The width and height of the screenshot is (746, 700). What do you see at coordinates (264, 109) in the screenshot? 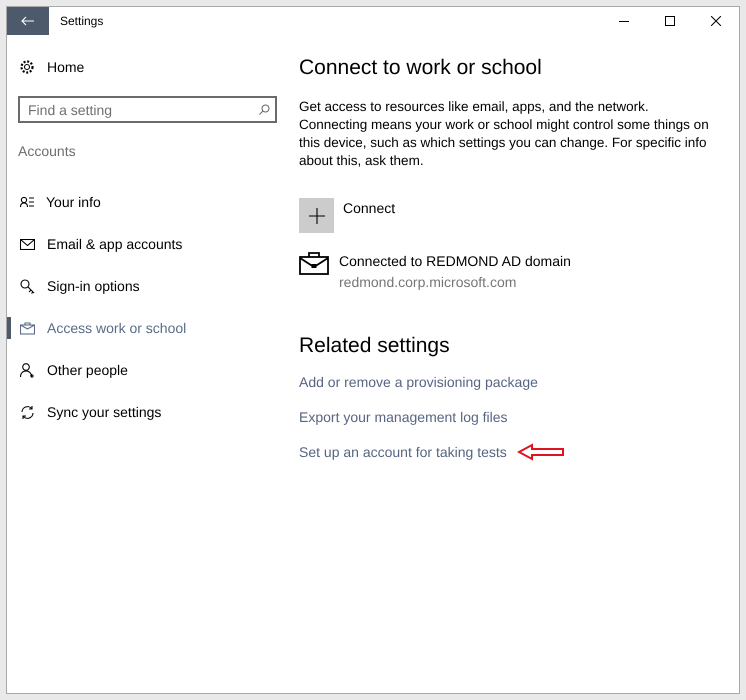
I see `search-icon` at bounding box center [264, 109].